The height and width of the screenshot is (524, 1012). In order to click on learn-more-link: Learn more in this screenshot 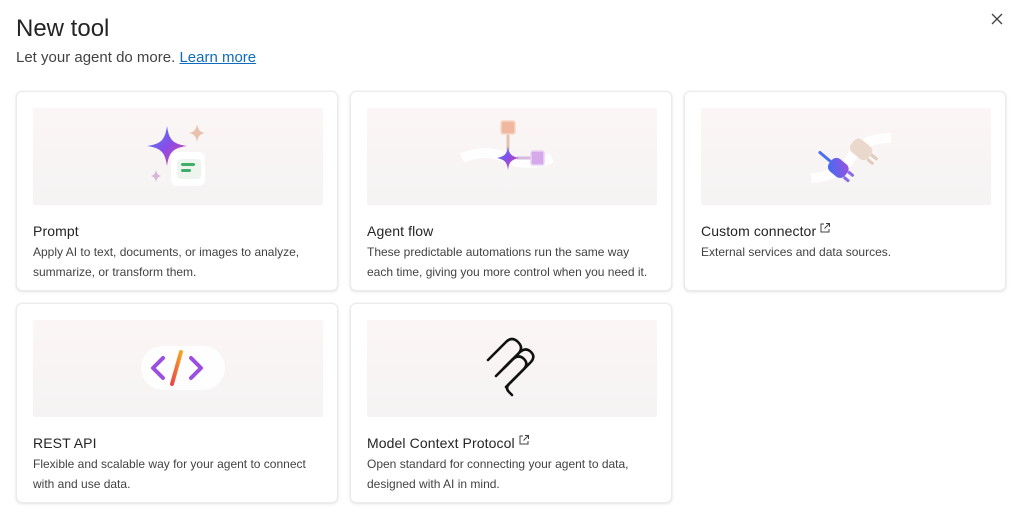, I will do `click(217, 57)`.